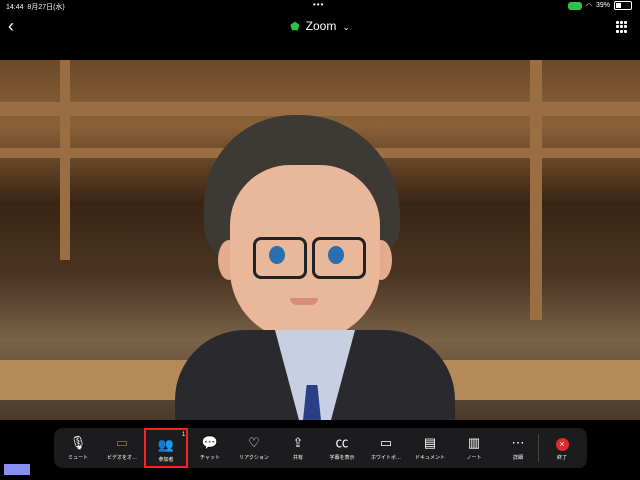  What do you see at coordinates (342, 442) in the screenshot?
I see `cc-icon: ㏄` at bounding box center [342, 442].